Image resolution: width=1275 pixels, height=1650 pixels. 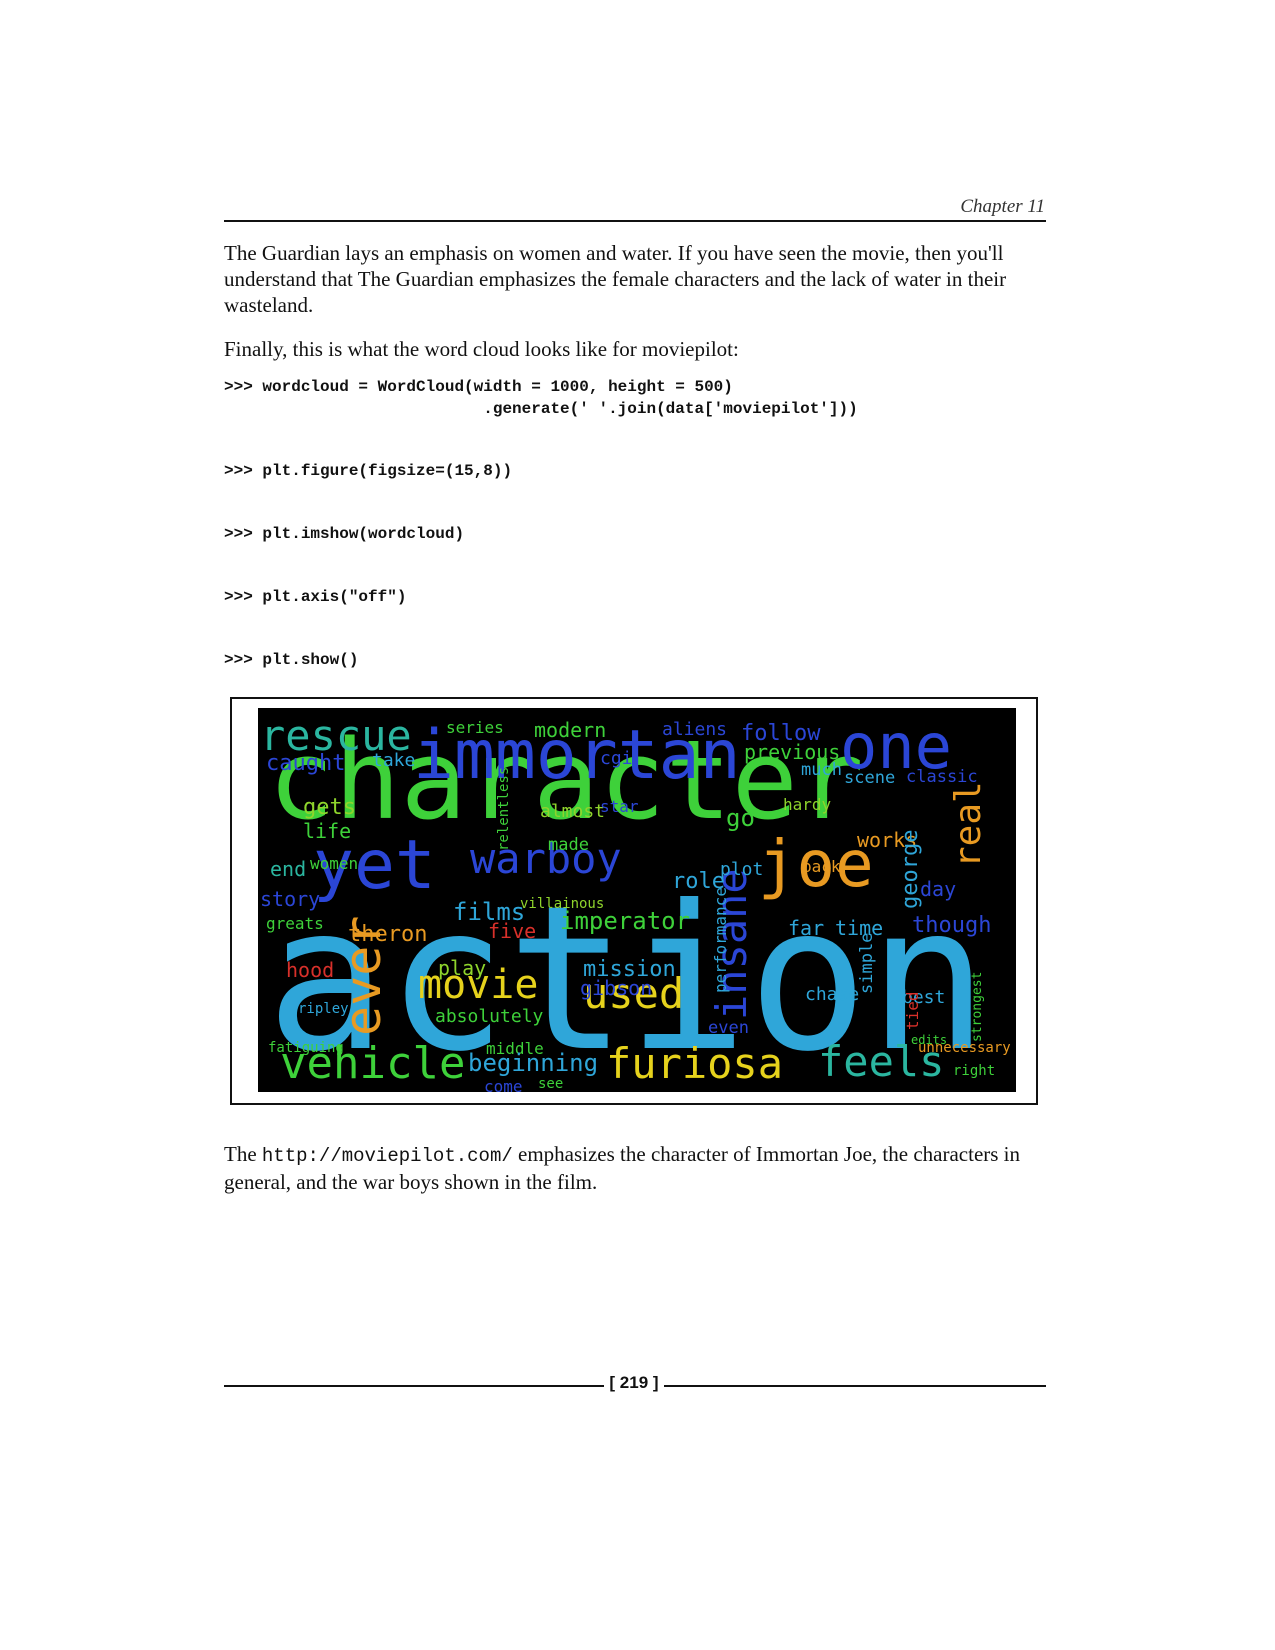 I want to click on cloud-word-strongest: strongest, so click(x=977, y=1007).